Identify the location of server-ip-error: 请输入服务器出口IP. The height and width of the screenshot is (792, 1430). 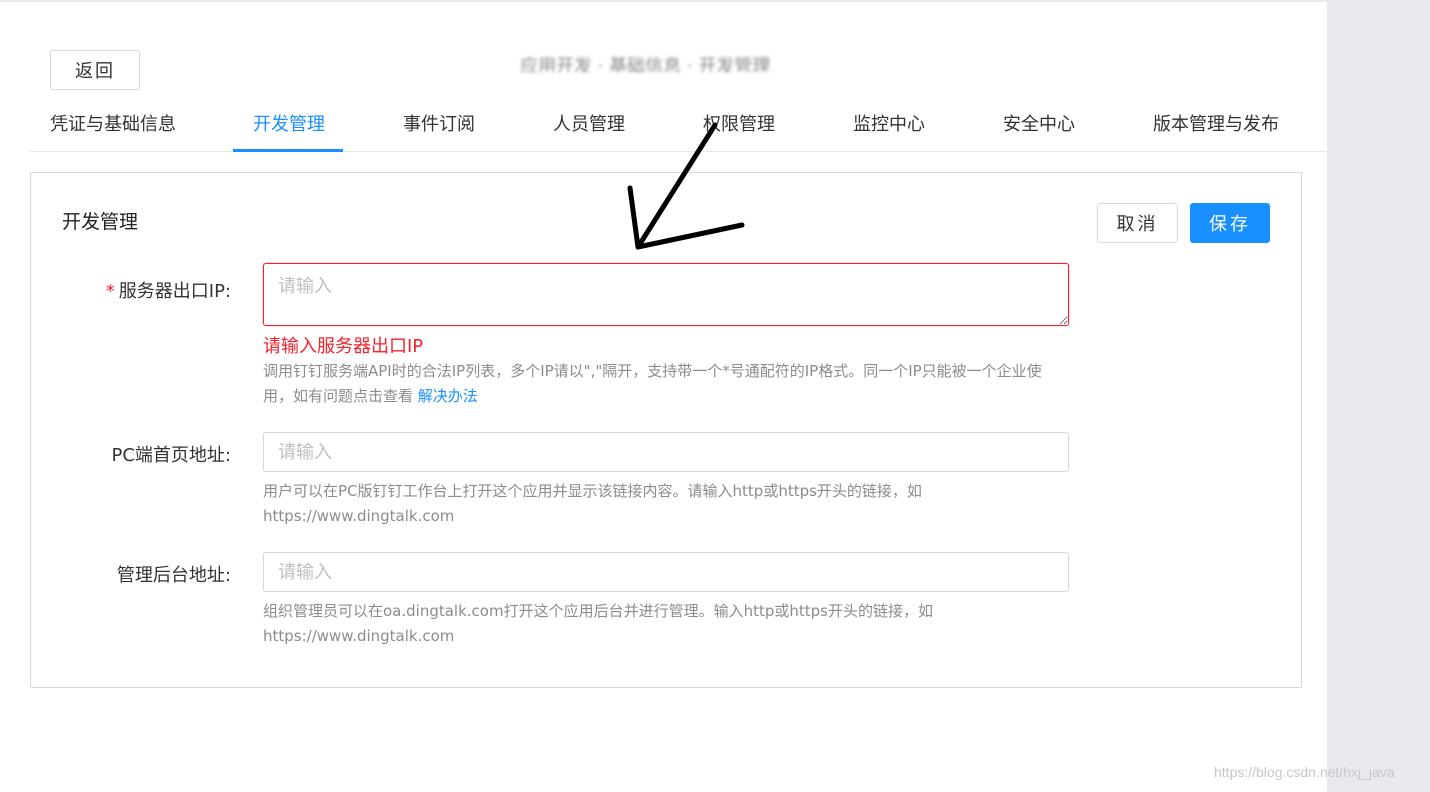
(343, 346).